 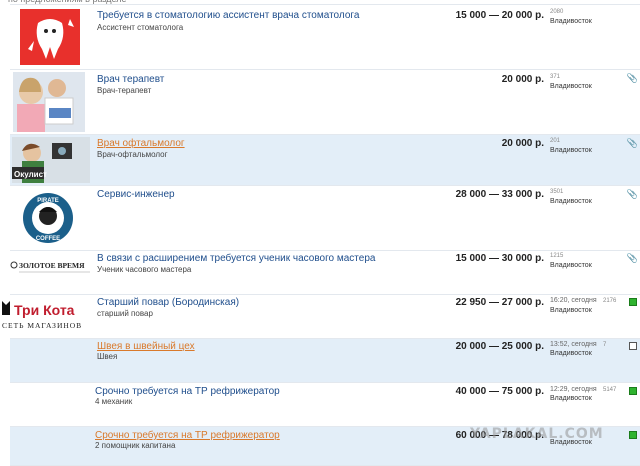 What do you see at coordinates (557, 256) in the screenshot?
I see `views-count: 1215` at bounding box center [557, 256].